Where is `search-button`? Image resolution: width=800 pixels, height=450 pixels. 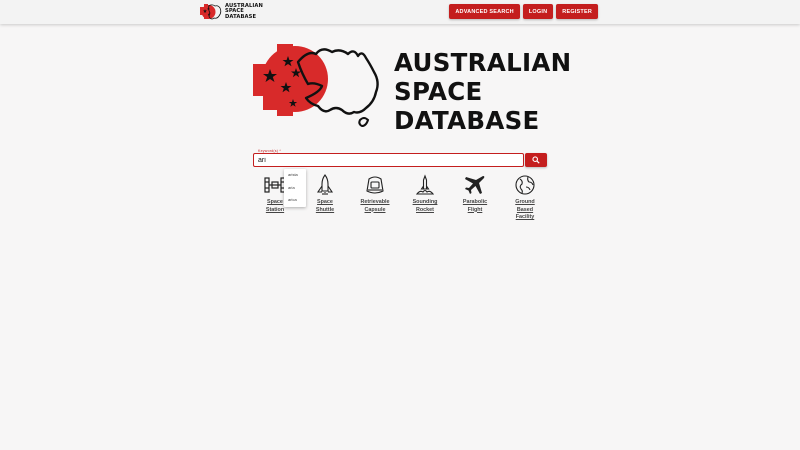 search-button is located at coordinates (536, 160).